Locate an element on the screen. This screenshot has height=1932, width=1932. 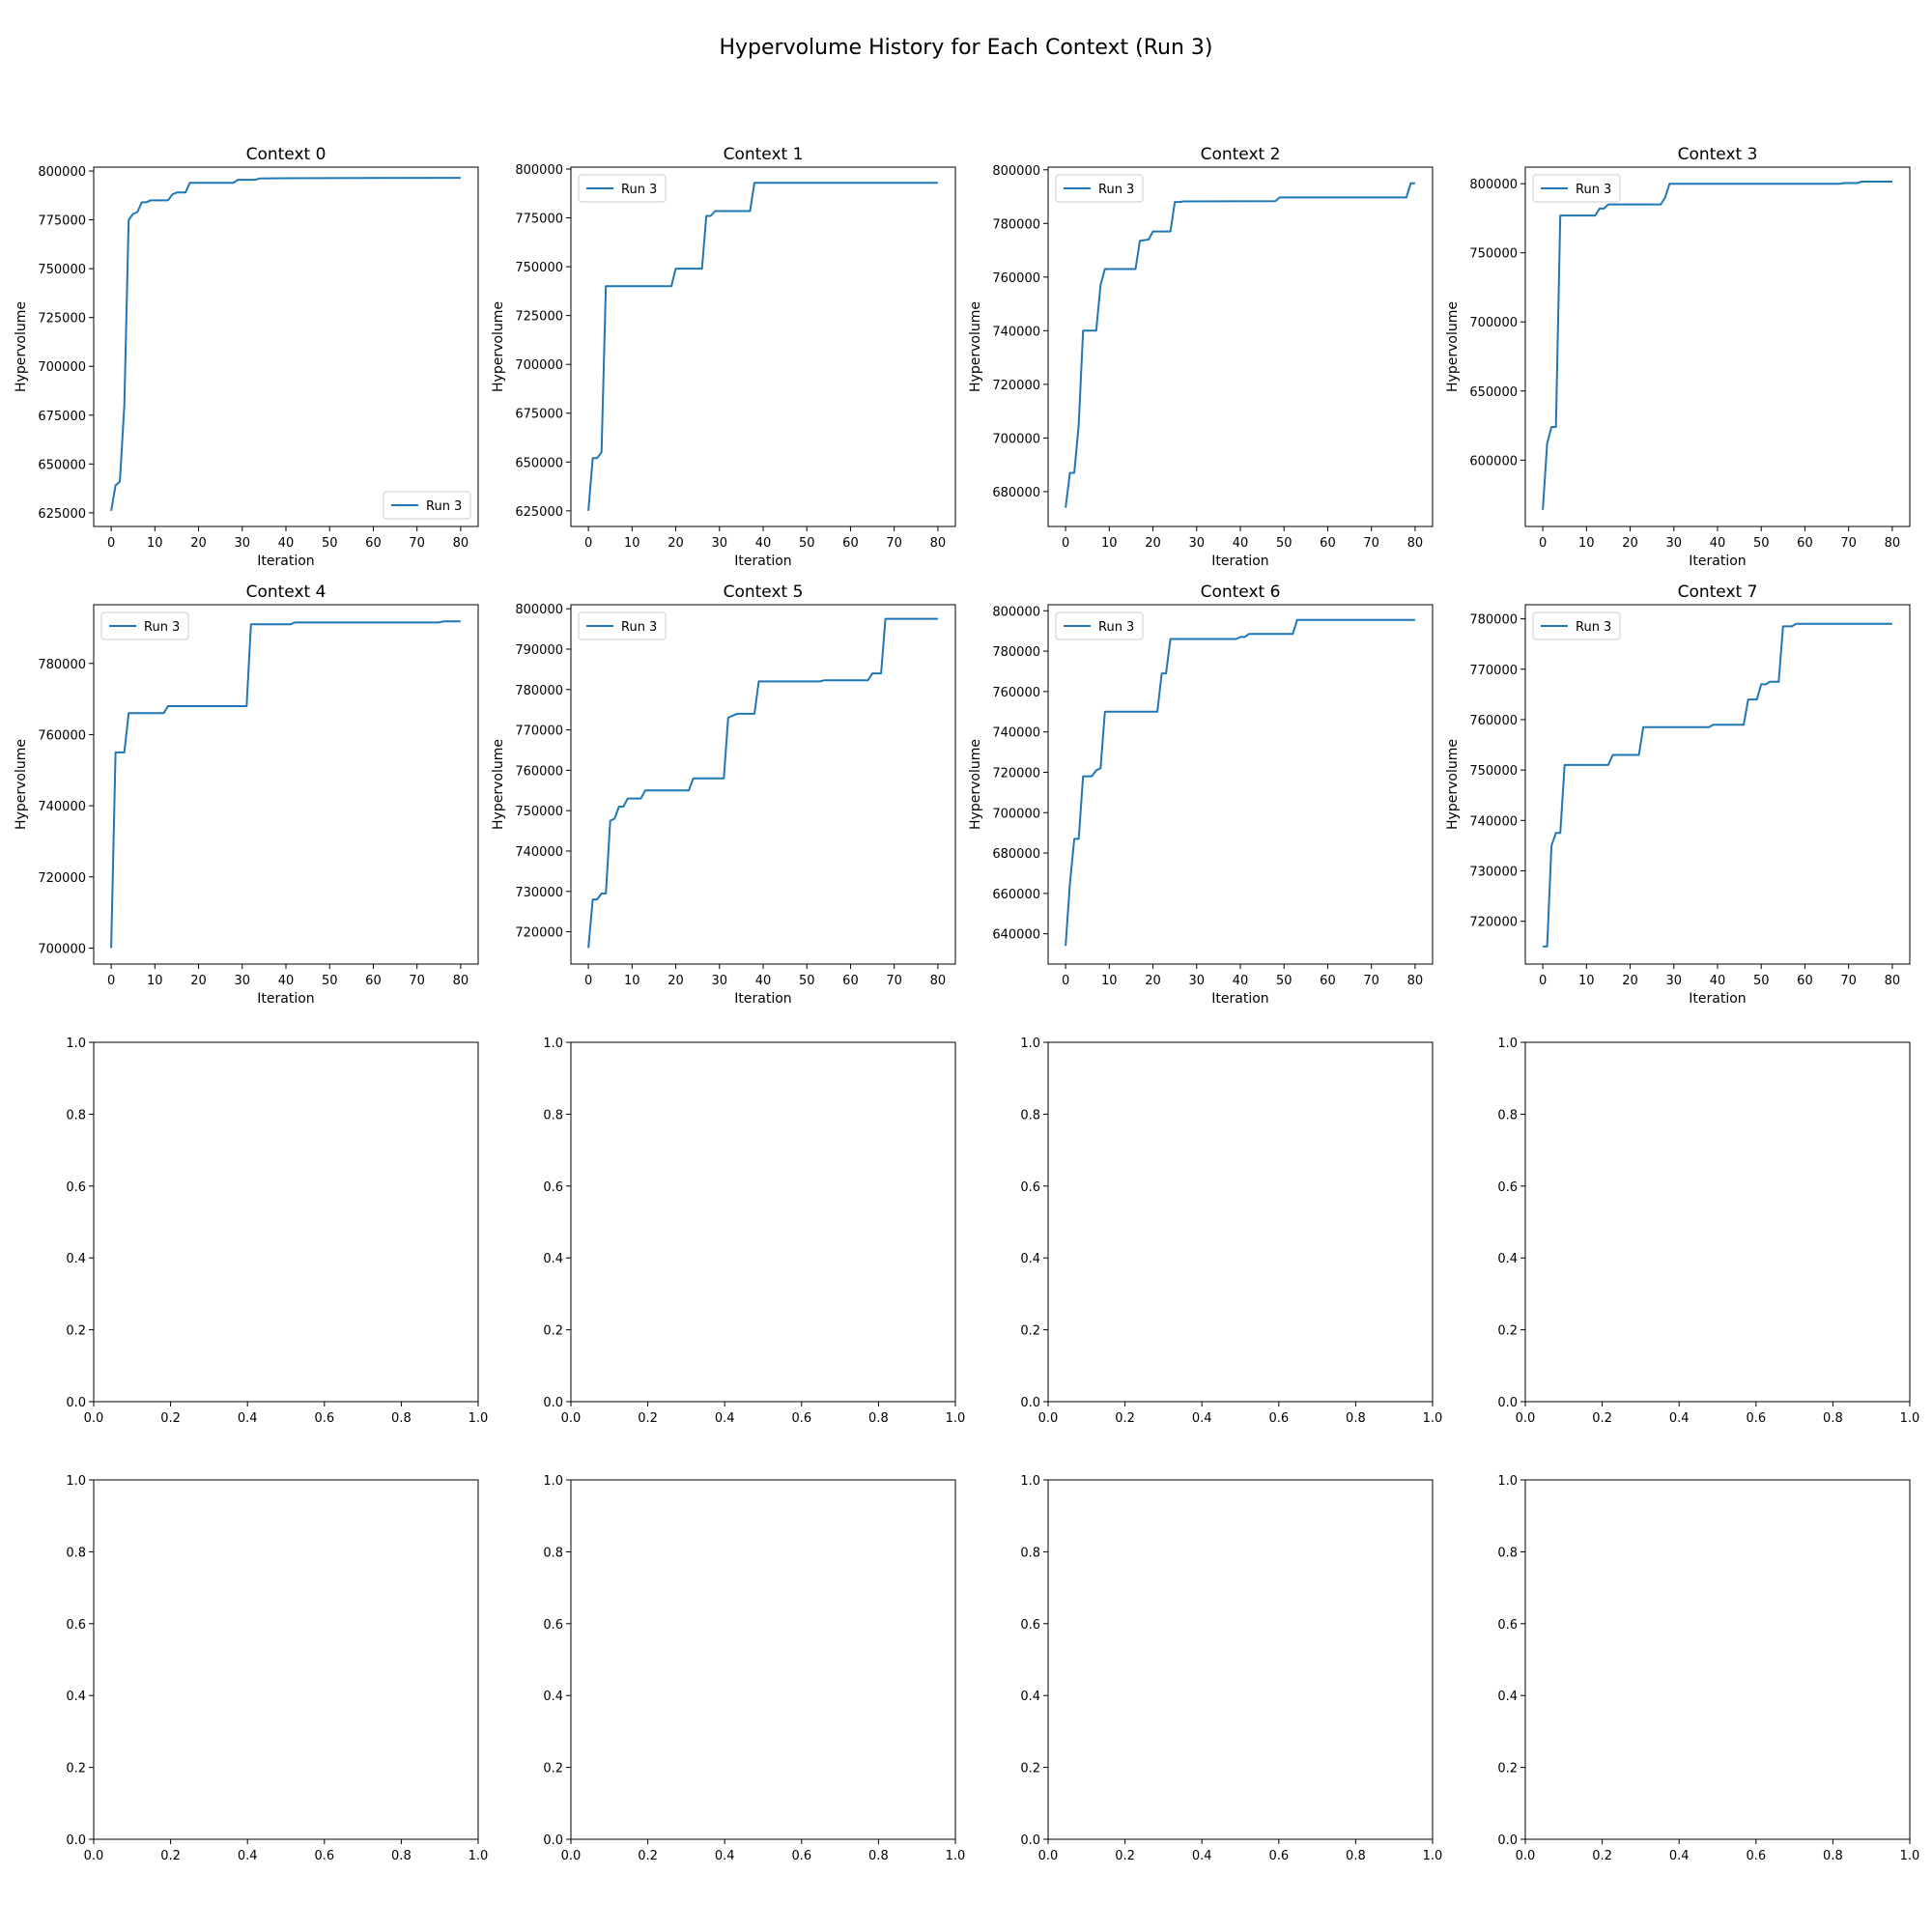
x-tick-label: 0.6 is located at coordinates (1278, 1418).